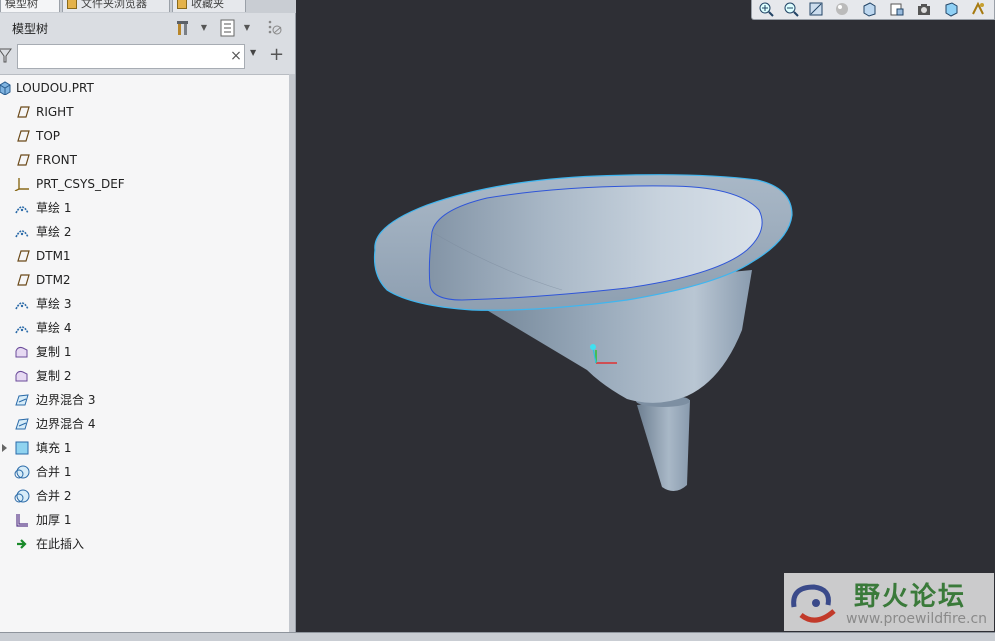 This screenshot has height=641, width=995. Describe the element at coordinates (204, 28) in the screenshot. I see `settings-dropdown-icon: ▼` at that location.